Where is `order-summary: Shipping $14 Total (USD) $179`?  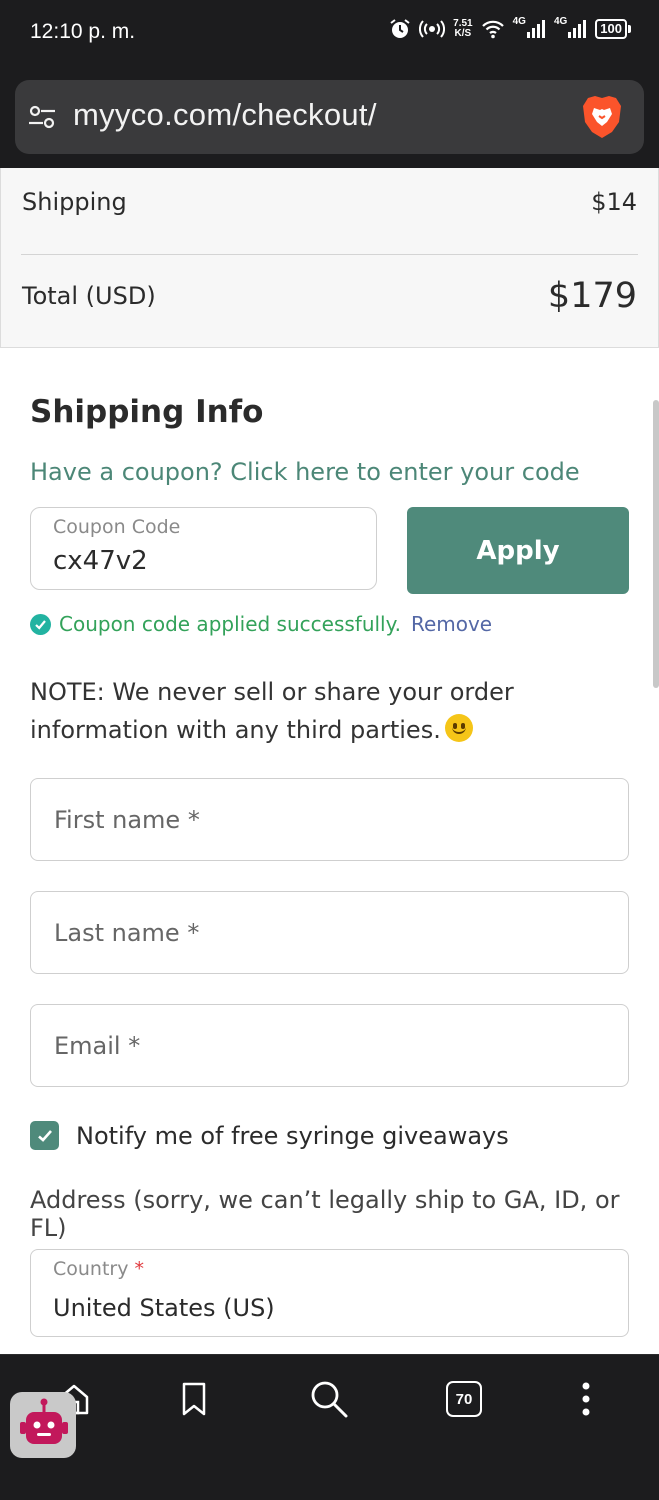
order-summary: Shipping $14 Total (USD) $179 is located at coordinates (329, 258).